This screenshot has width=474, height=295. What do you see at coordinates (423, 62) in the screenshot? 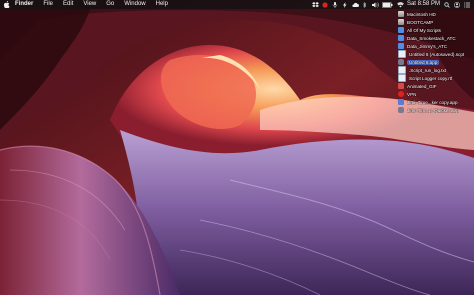
I see `desktop-item-label: Untitled 6.app` at bounding box center [423, 62].